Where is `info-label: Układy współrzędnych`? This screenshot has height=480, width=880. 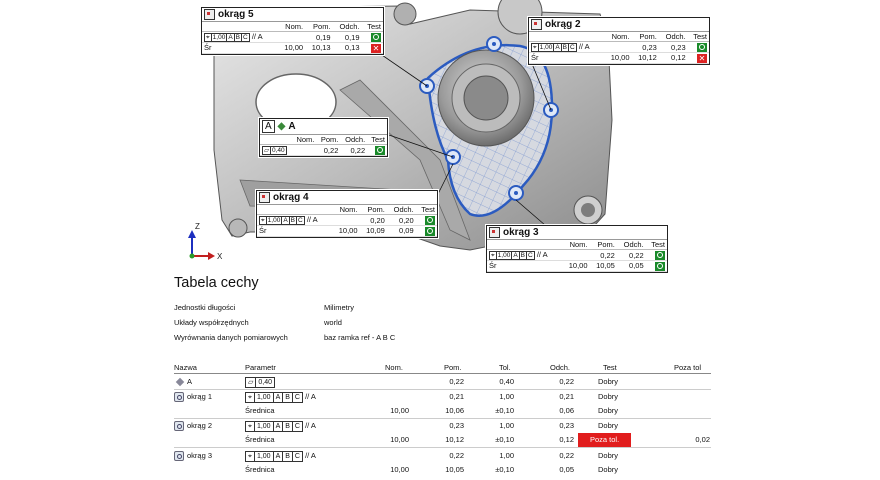
info-label: Układy współrzędnych is located at coordinates (211, 322).